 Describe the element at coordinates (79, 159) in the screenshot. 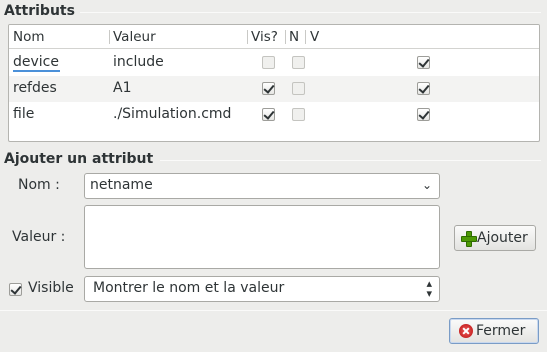

I see `add-section-title: Ajouter un attribut` at that location.